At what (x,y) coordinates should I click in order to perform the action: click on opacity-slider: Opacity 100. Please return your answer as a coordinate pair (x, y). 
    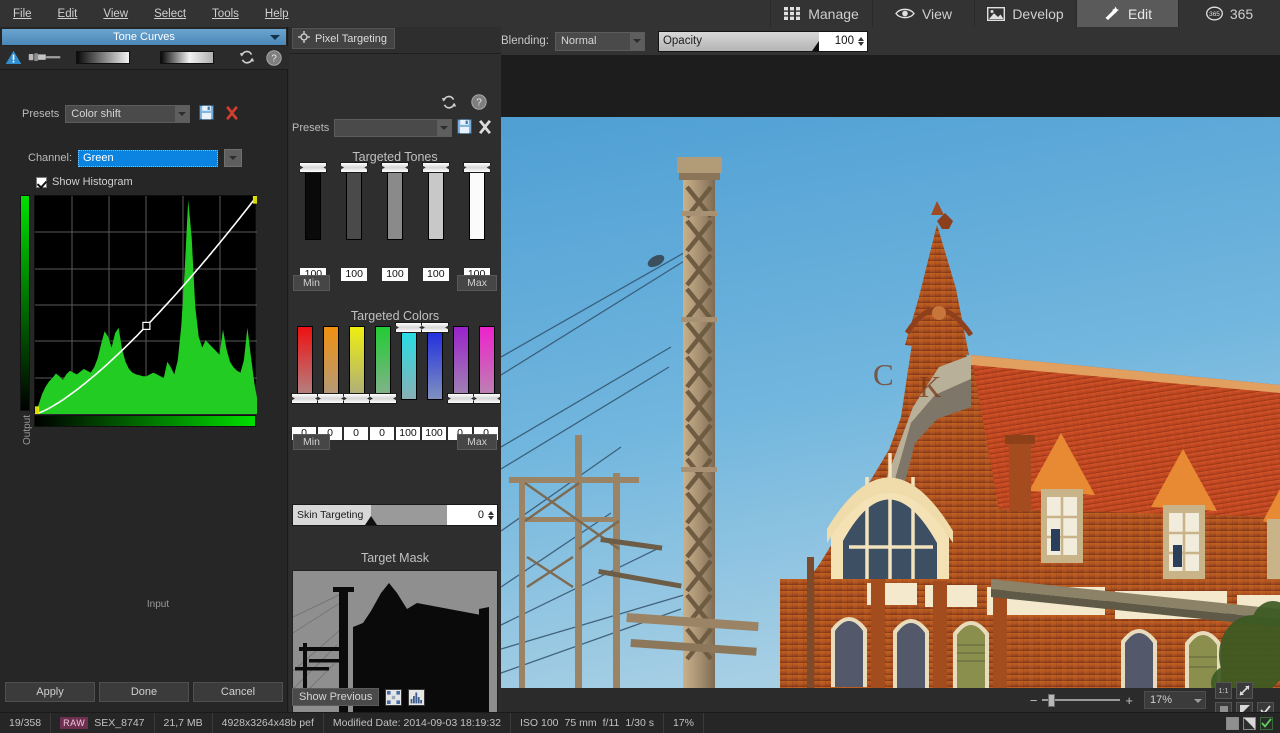
    Looking at the image, I should click on (762, 41).